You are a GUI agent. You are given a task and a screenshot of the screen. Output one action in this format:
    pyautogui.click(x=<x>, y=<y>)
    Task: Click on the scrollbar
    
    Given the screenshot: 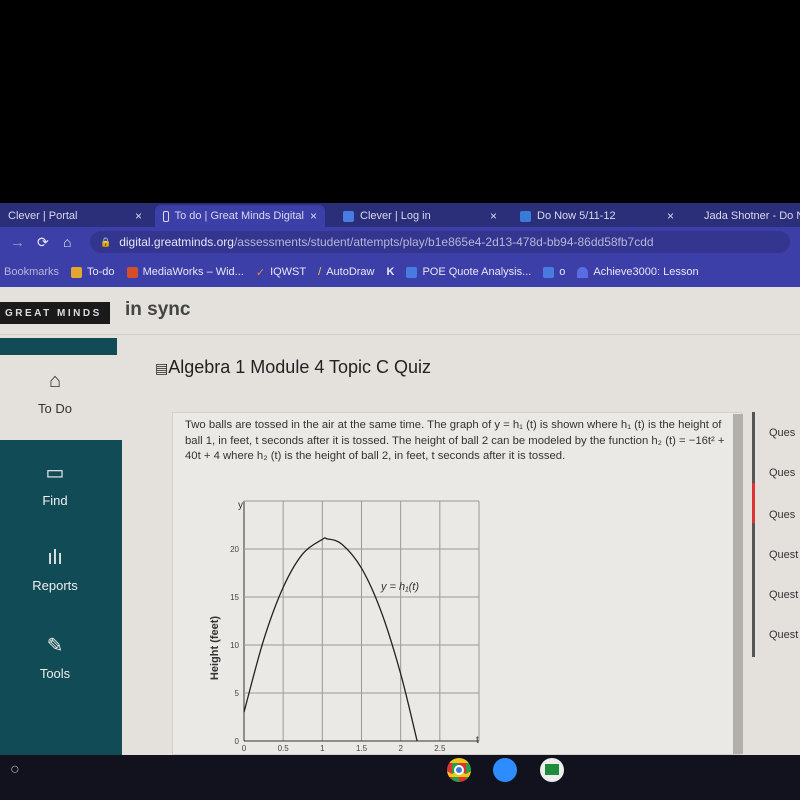 What is the action you would take?
    pyautogui.click(x=738, y=584)
    